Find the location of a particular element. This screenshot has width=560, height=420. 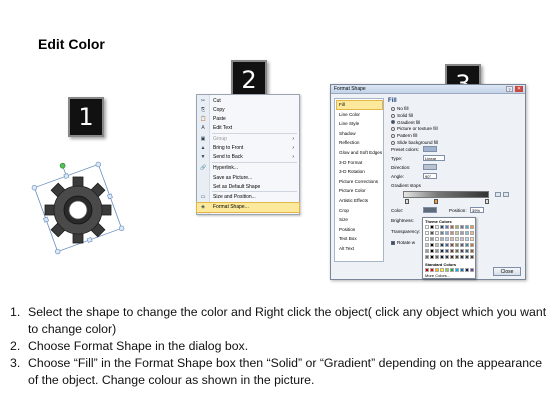

close-button: Close is located at coordinates (507, 271).